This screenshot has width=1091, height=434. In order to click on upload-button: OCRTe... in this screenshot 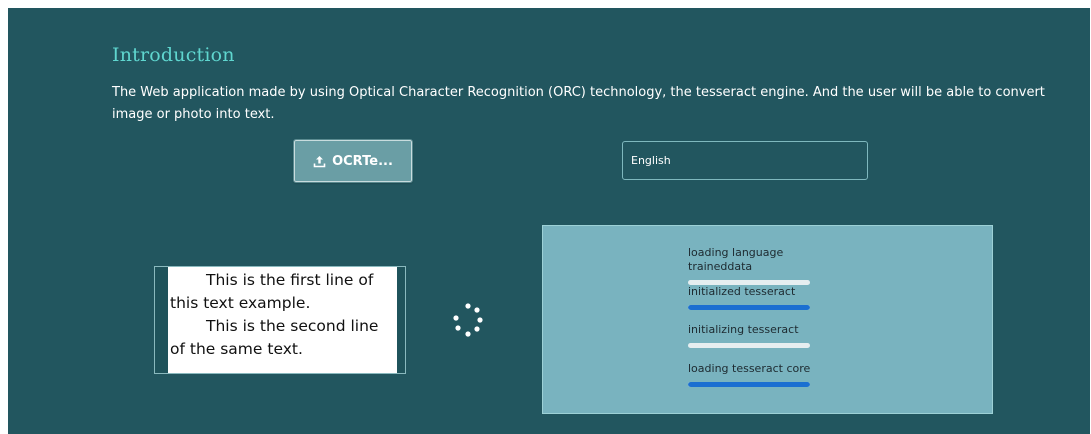, I will do `click(353, 161)`.